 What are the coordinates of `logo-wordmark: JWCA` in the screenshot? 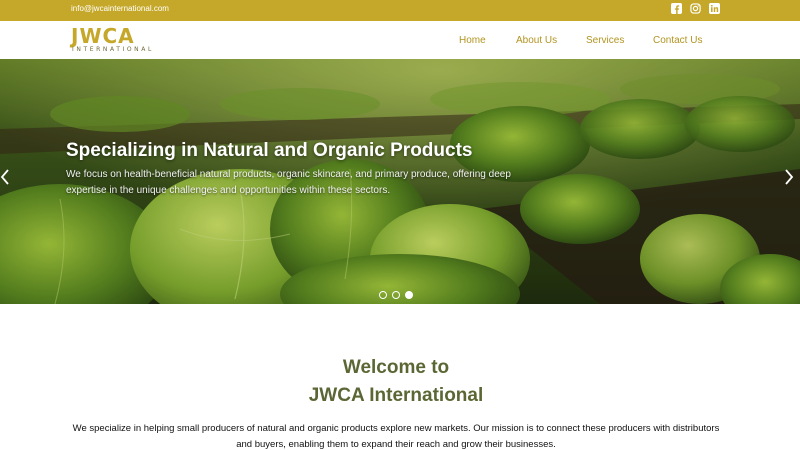 It's located at (103, 36).